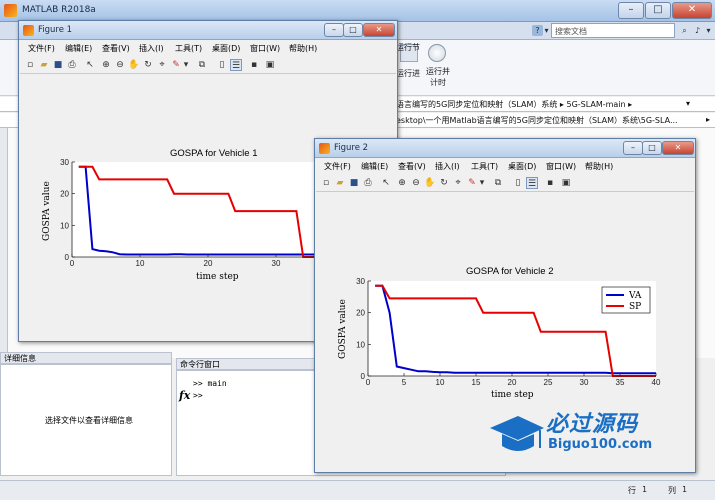 The image size is (715, 500). I want to click on figure-2-title: Figure 2, so click(351, 148).